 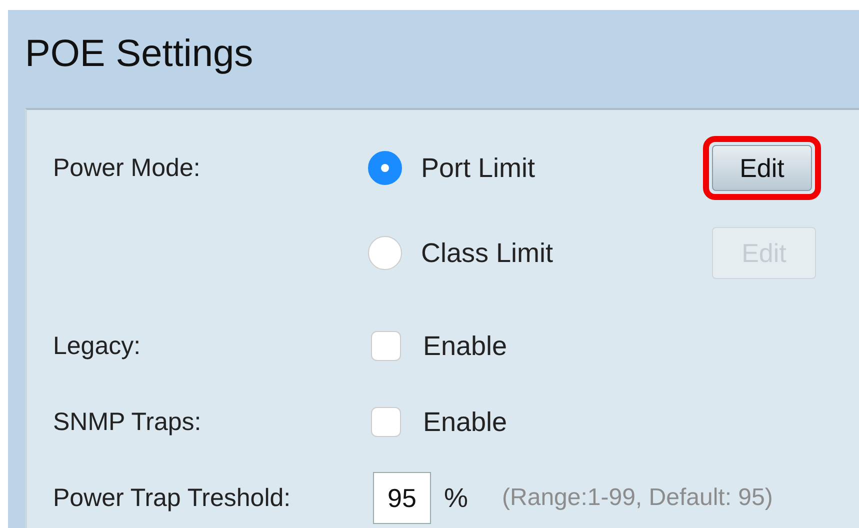 What do you see at coordinates (97, 346) in the screenshot?
I see `field-label: Legacy:` at bounding box center [97, 346].